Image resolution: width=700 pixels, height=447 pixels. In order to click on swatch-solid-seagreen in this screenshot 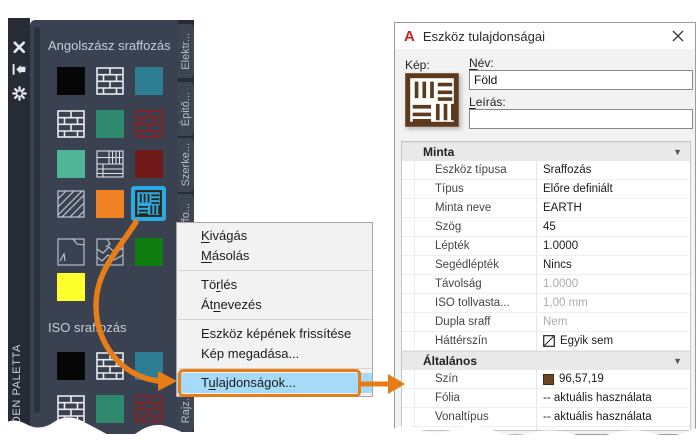, I will do `click(71, 164)`.